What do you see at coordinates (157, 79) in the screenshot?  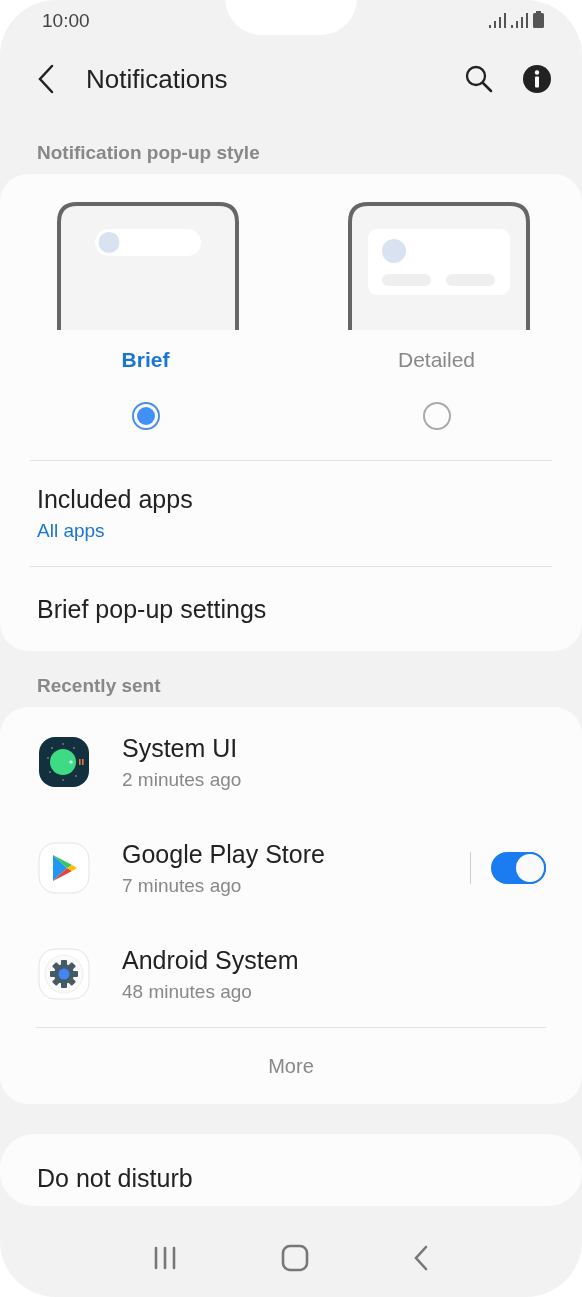 I see `page-title: Notifications` at bounding box center [157, 79].